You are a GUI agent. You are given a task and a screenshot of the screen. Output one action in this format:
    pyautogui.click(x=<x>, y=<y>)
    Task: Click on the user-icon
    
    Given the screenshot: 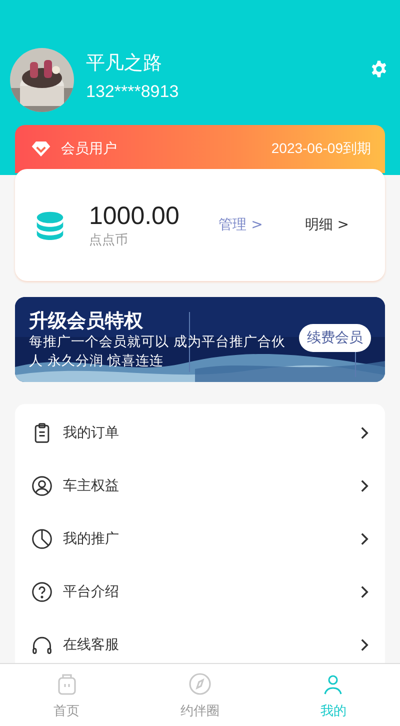 What is the action you would take?
    pyautogui.click(x=42, y=485)
    